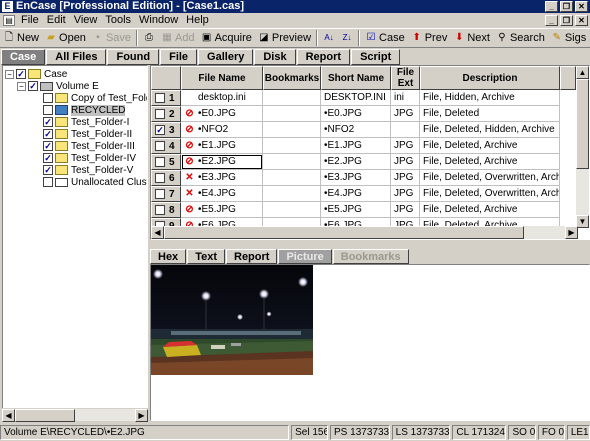 The height and width of the screenshot is (441, 590). Describe the element at coordinates (356, 98) in the screenshot. I see `short-name-cell: DESKTOP.INI` at that location.